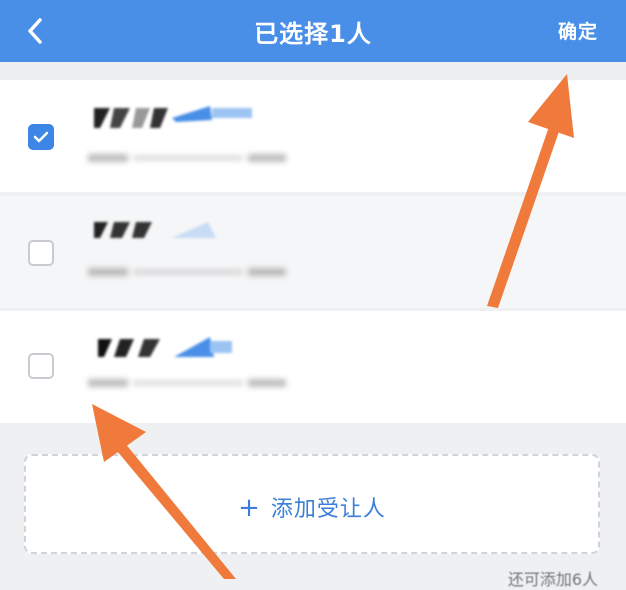  I want to click on checkbox-checked, so click(41, 137).